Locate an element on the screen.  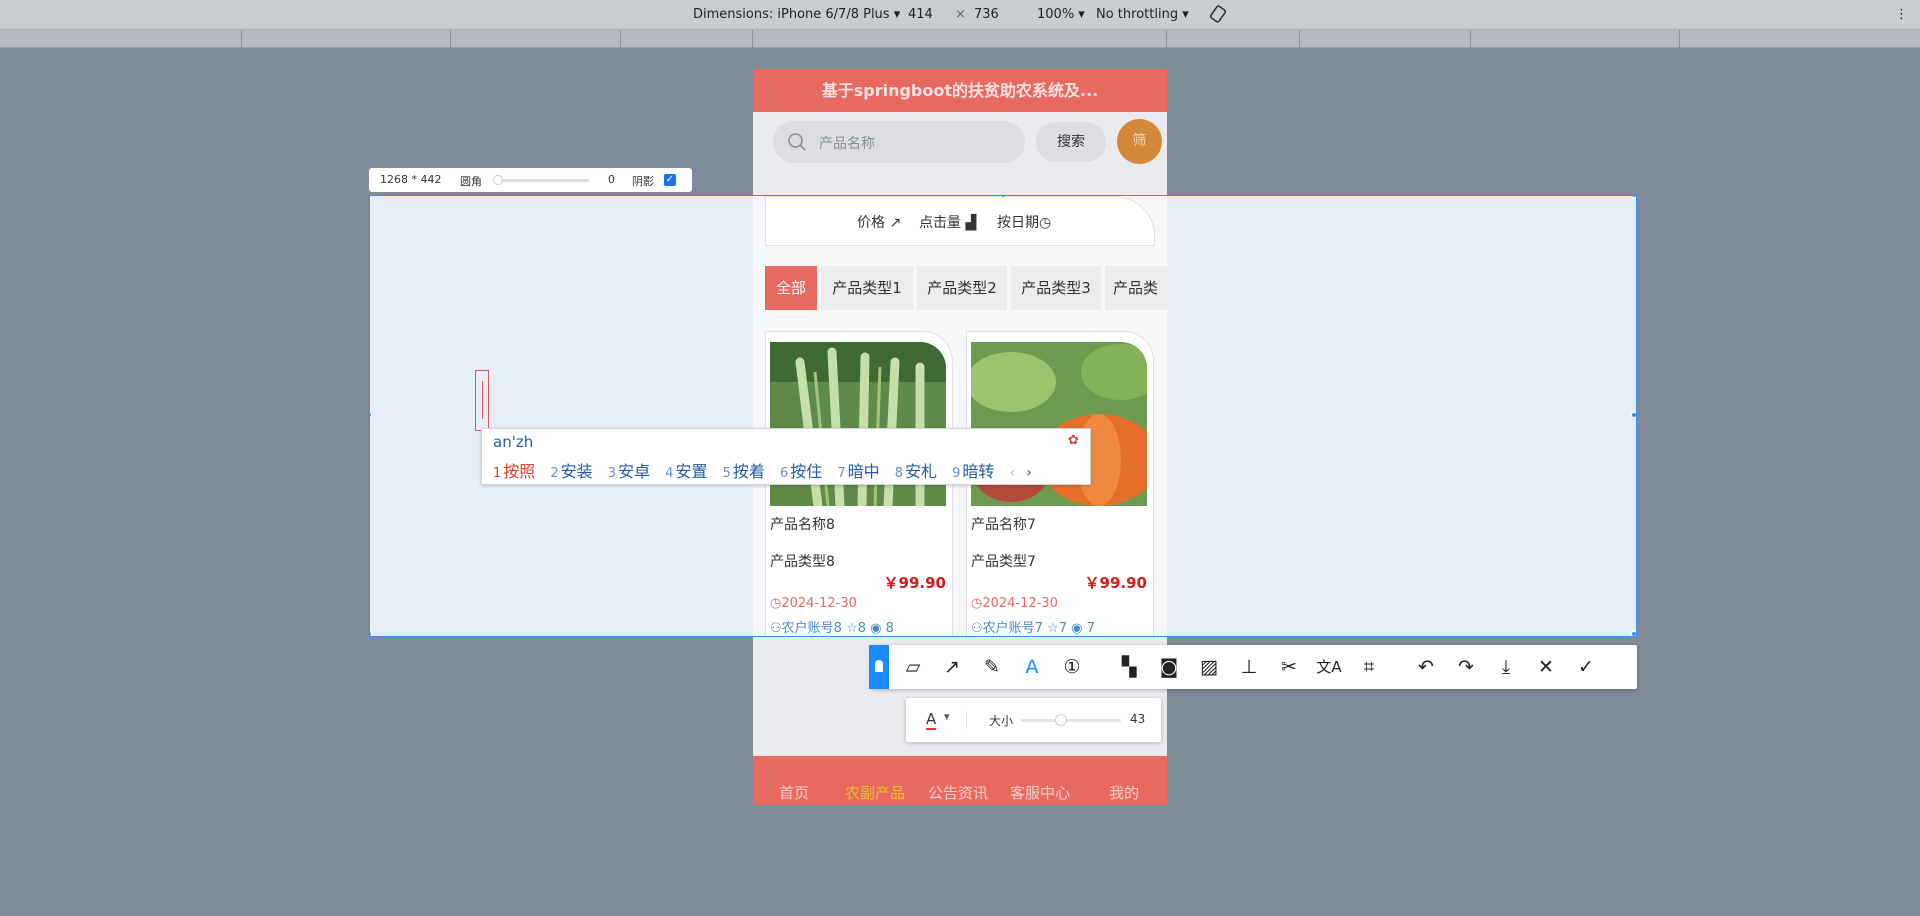
ime-candidate: 6 按住 is located at coordinates (801, 471).